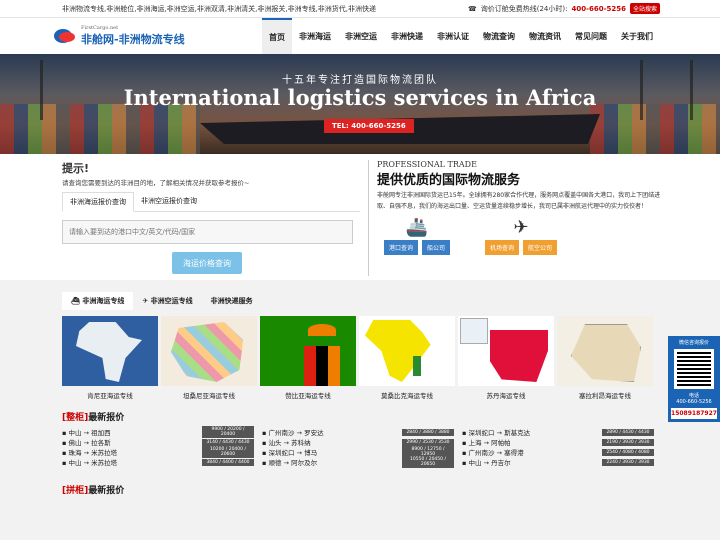  What do you see at coordinates (207, 232) in the screenshot?
I see `port-search-input` at bounding box center [207, 232].